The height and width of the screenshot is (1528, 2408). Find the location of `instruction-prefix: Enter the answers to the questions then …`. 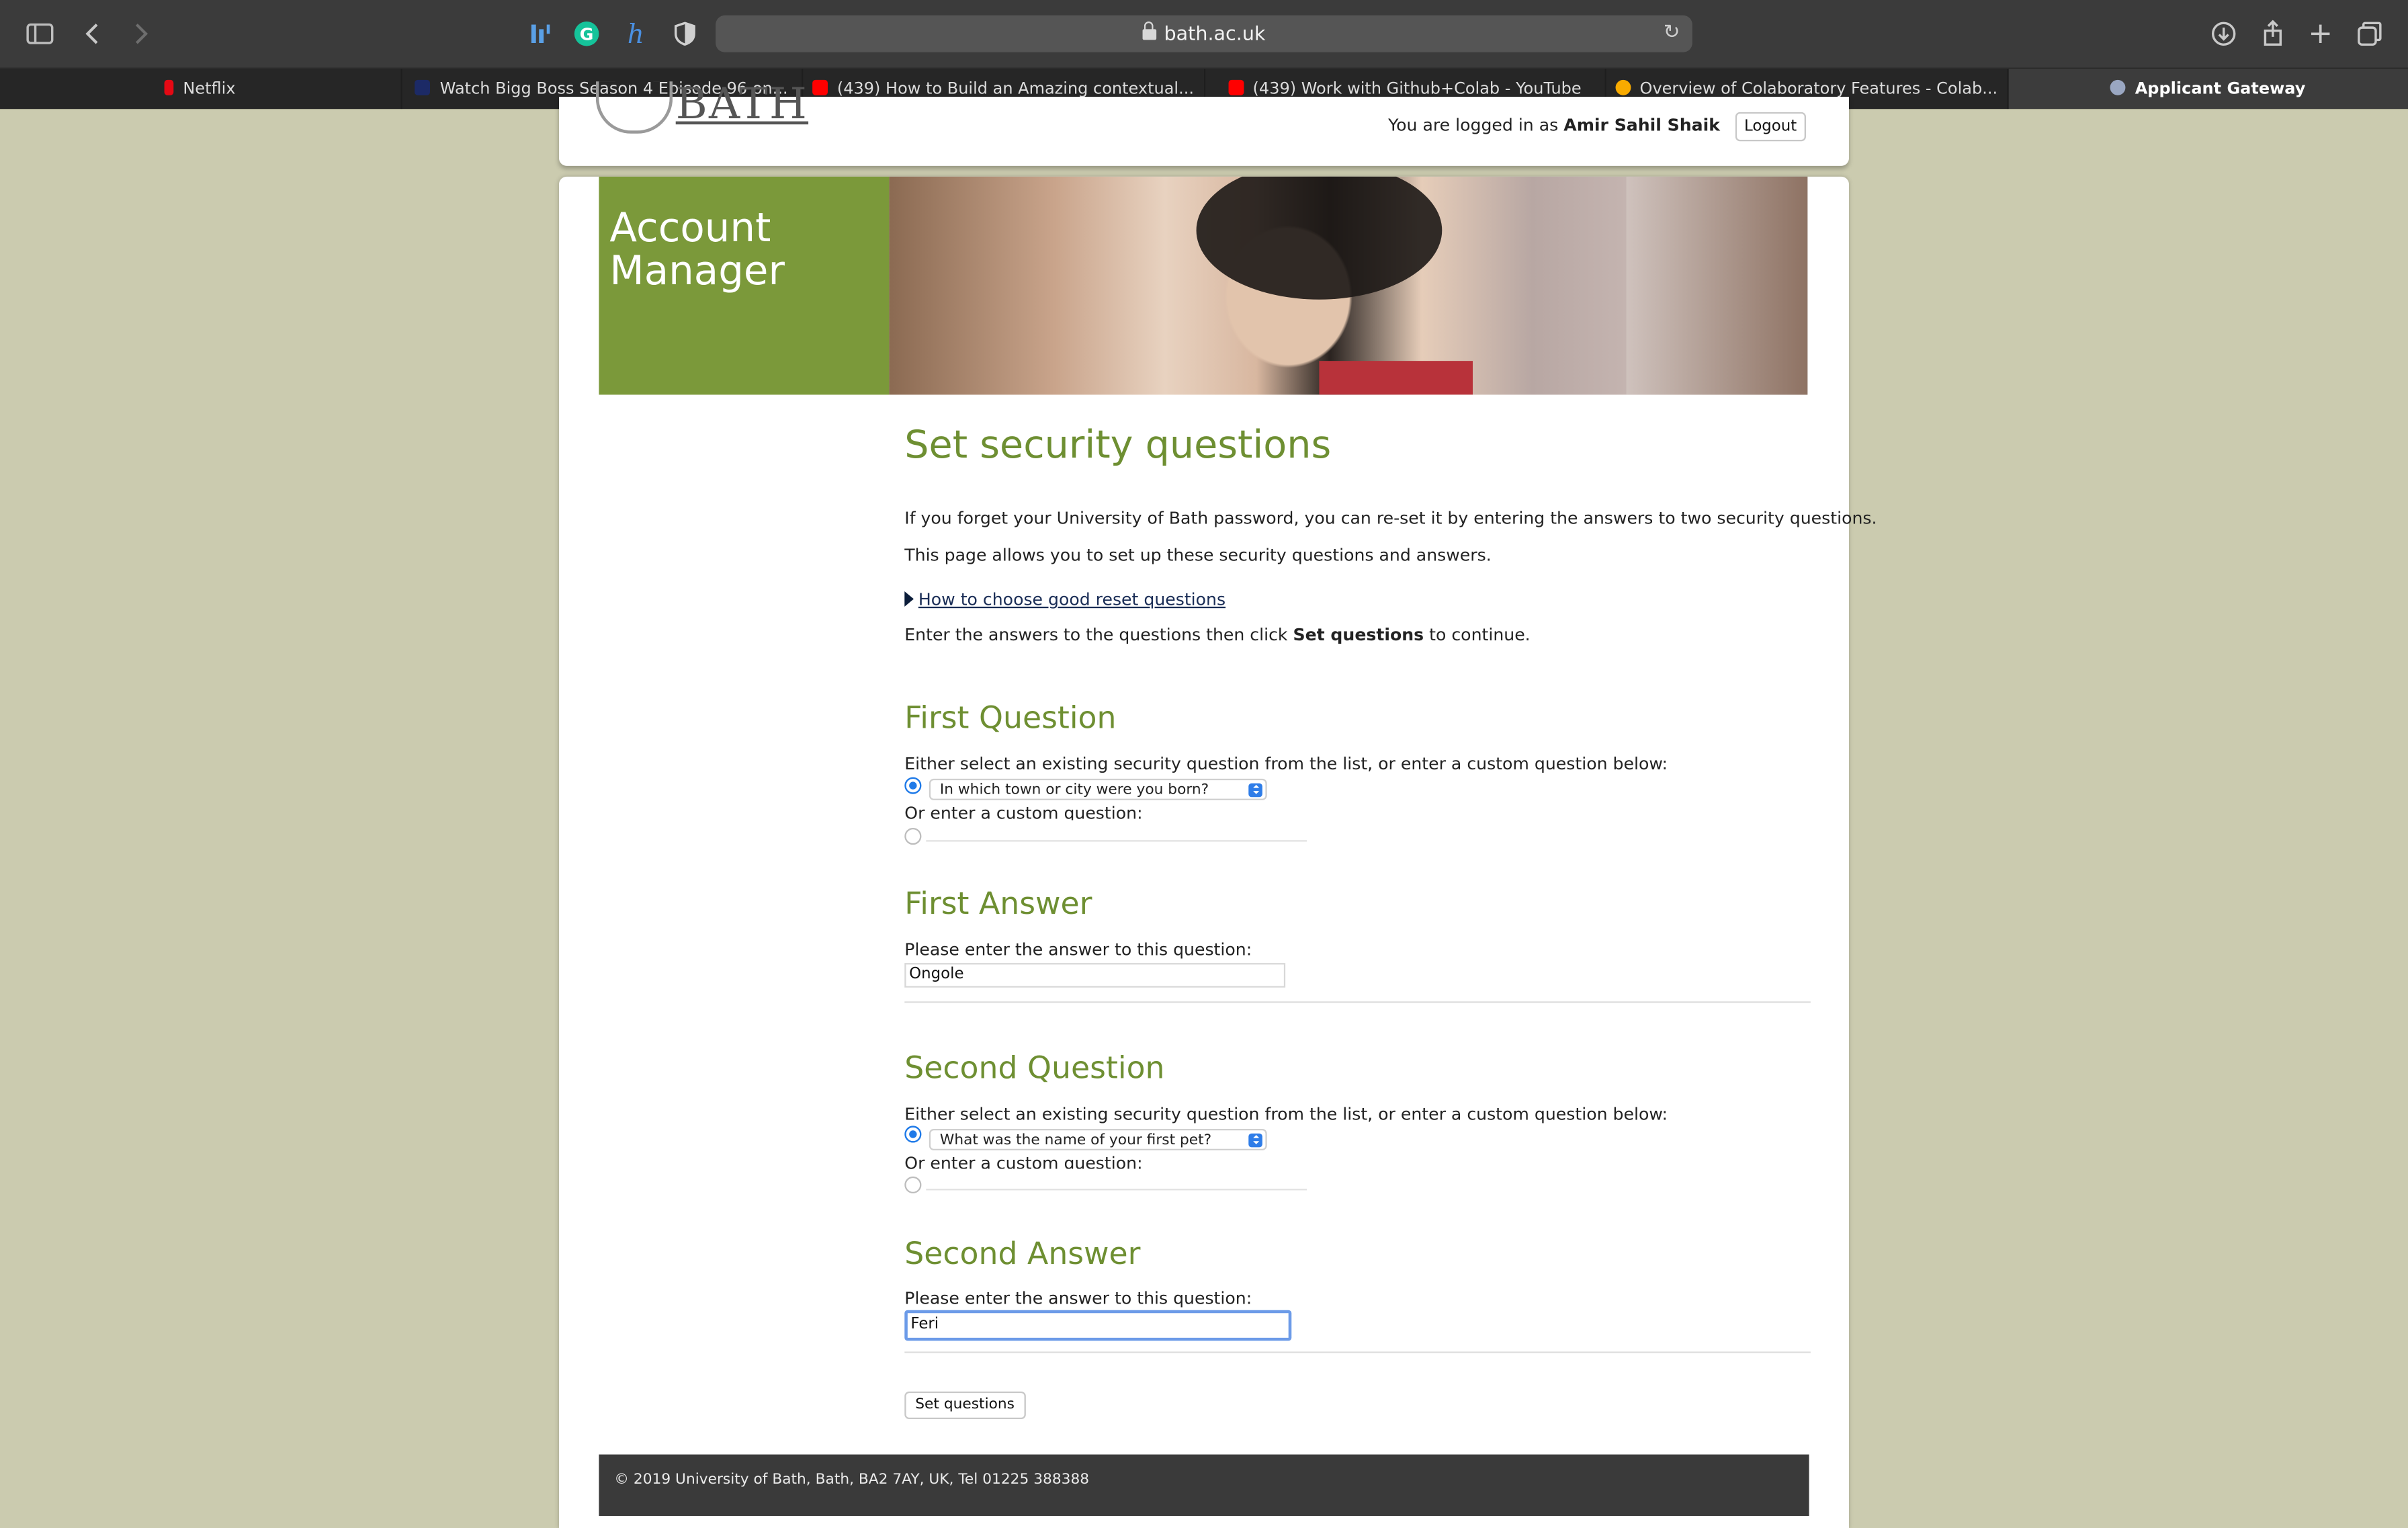

instruction-prefix: Enter the answers to the questions then … is located at coordinates (1096, 635).